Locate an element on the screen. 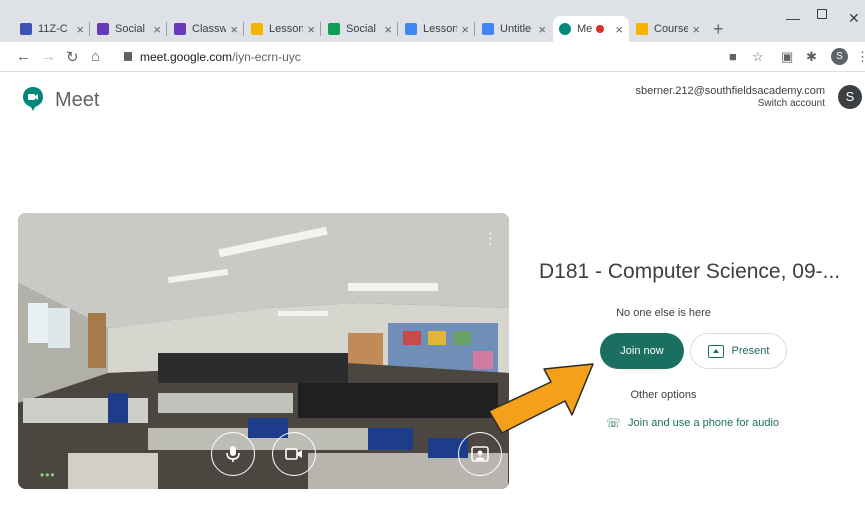 This screenshot has height=525, width=865. url-domain: meet.google.com is located at coordinates (186, 57).